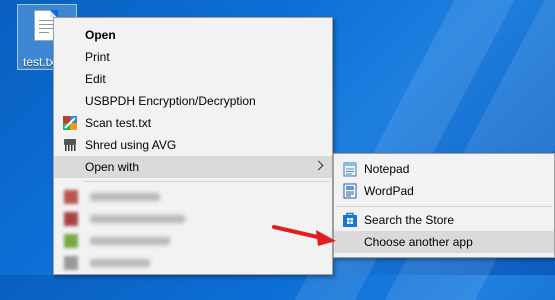  Describe the element at coordinates (193, 145) in the screenshot. I see `menu-item-shred: Shred using AVG` at that location.